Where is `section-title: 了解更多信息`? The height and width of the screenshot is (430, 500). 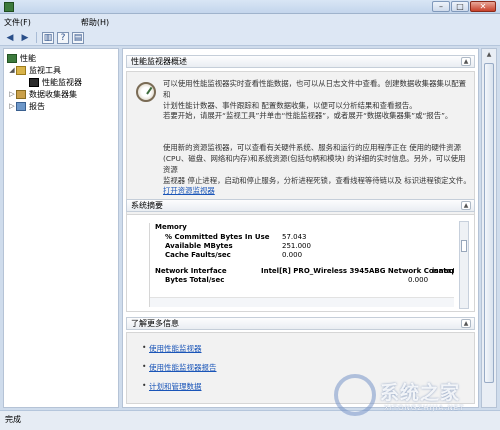
section-title: 了解更多信息 is located at coordinates (155, 323).